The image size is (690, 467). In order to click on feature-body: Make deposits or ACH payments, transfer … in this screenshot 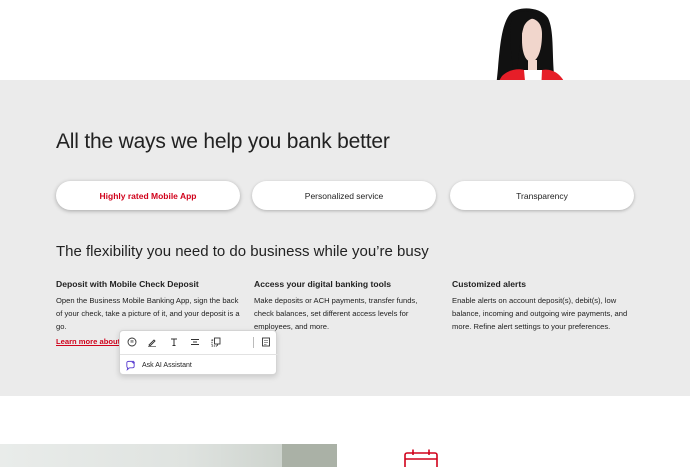, I will do `click(336, 313)`.